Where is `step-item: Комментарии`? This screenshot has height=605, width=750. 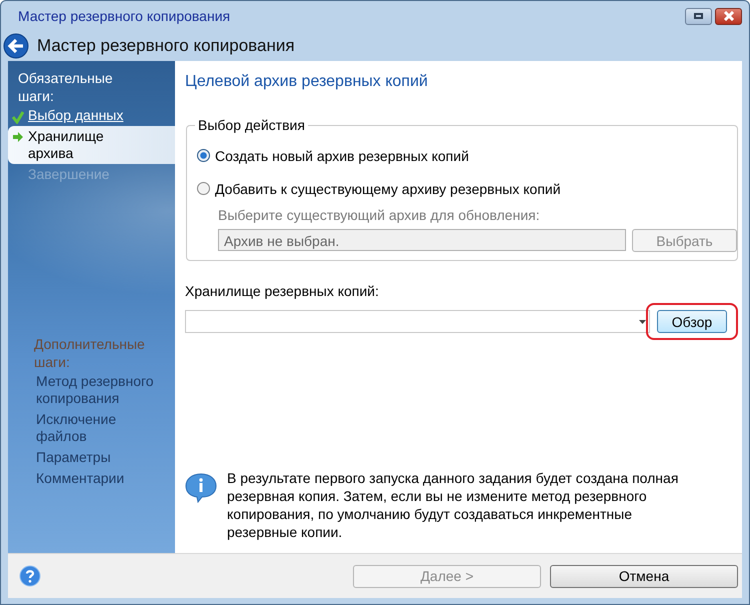 step-item: Комментарии is located at coordinates (80, 478).